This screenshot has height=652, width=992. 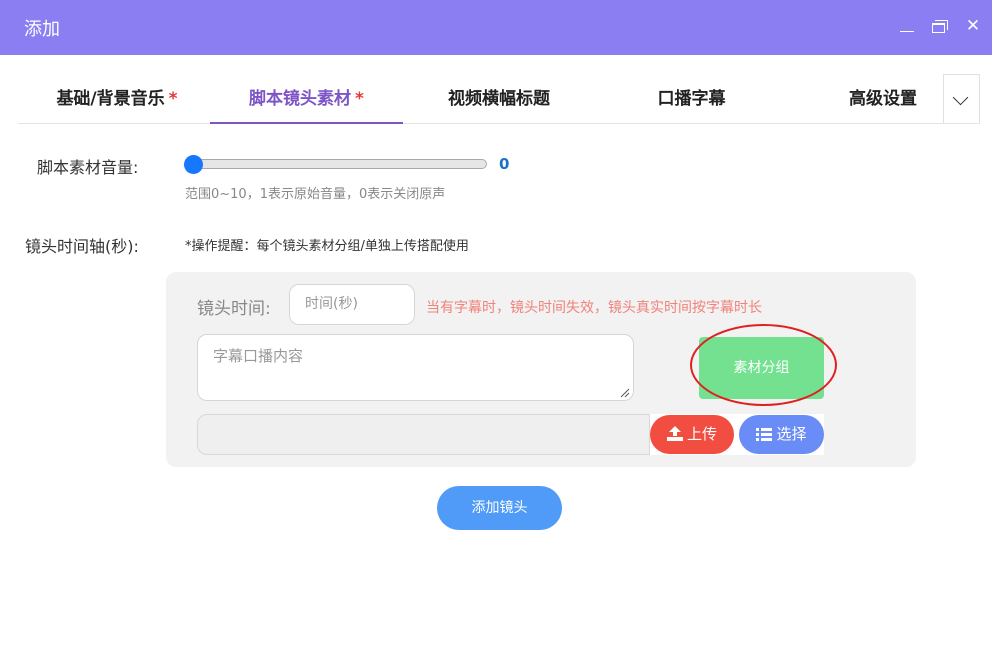 I want to click on tab-voice-subtitles: 口播字幕, so click(x=691, y=99).